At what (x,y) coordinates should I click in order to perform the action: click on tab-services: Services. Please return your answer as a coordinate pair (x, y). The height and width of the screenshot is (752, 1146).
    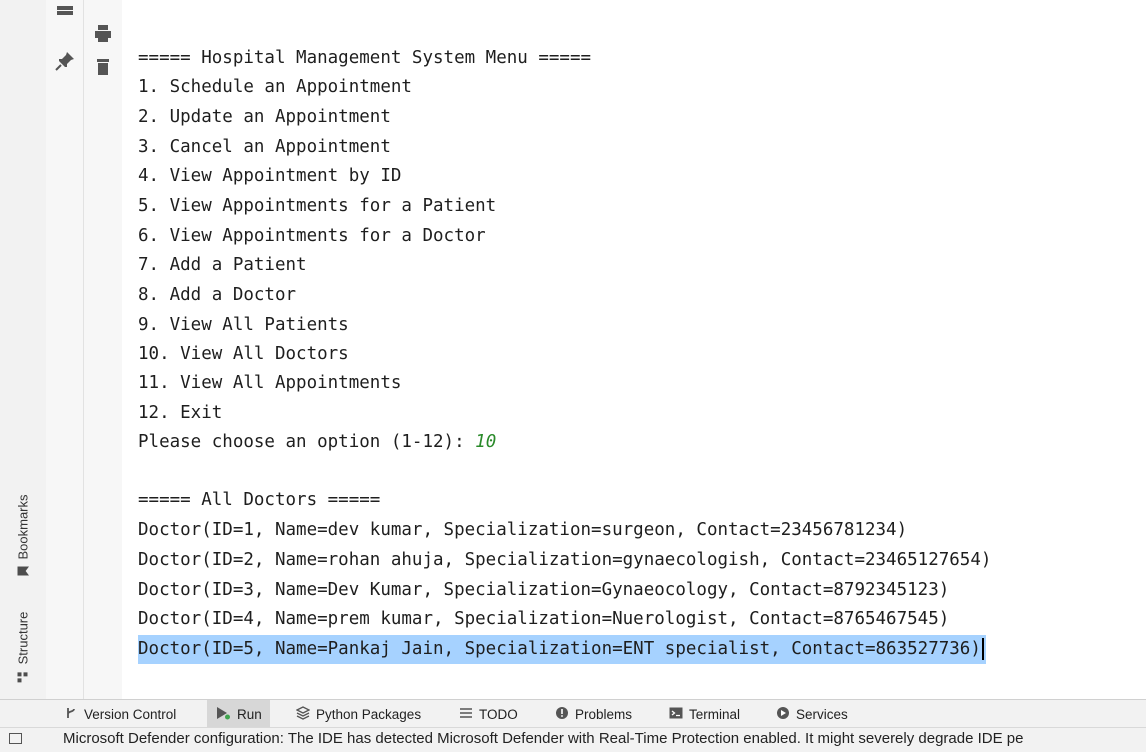
    Looking at the image, I should click on (812, 714).